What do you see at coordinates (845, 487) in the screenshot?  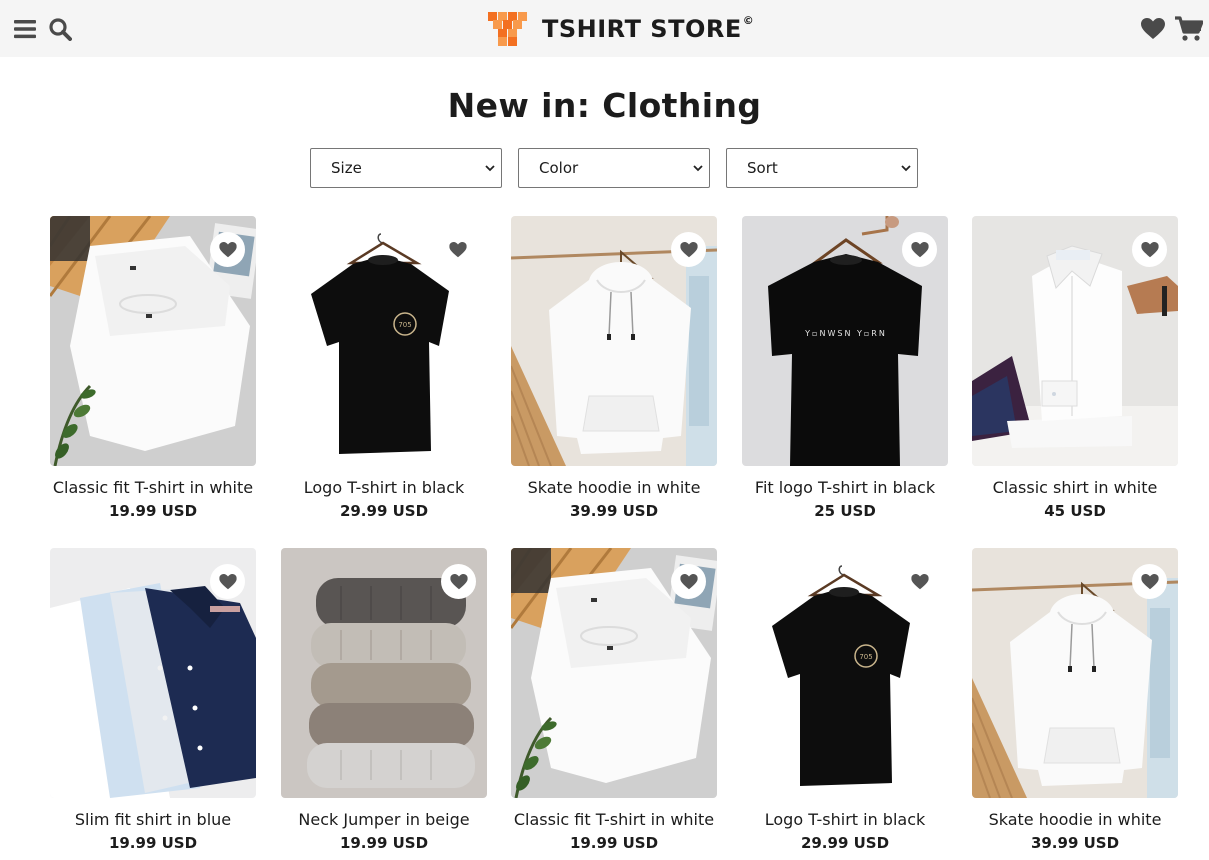 I see `product-name: Fit logo T-shirt in black` at bounding box center [845, 487].